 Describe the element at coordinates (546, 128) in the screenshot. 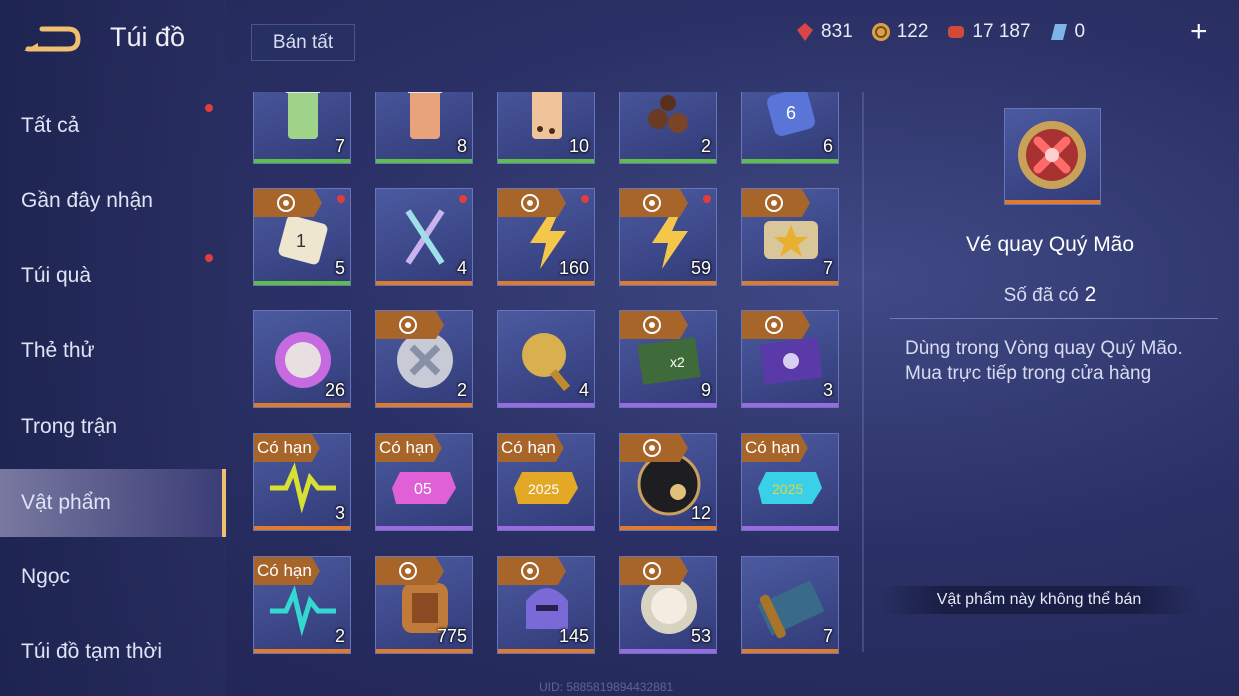

I see `inventory-slot-bubble-tea-cup: 10` at that location.